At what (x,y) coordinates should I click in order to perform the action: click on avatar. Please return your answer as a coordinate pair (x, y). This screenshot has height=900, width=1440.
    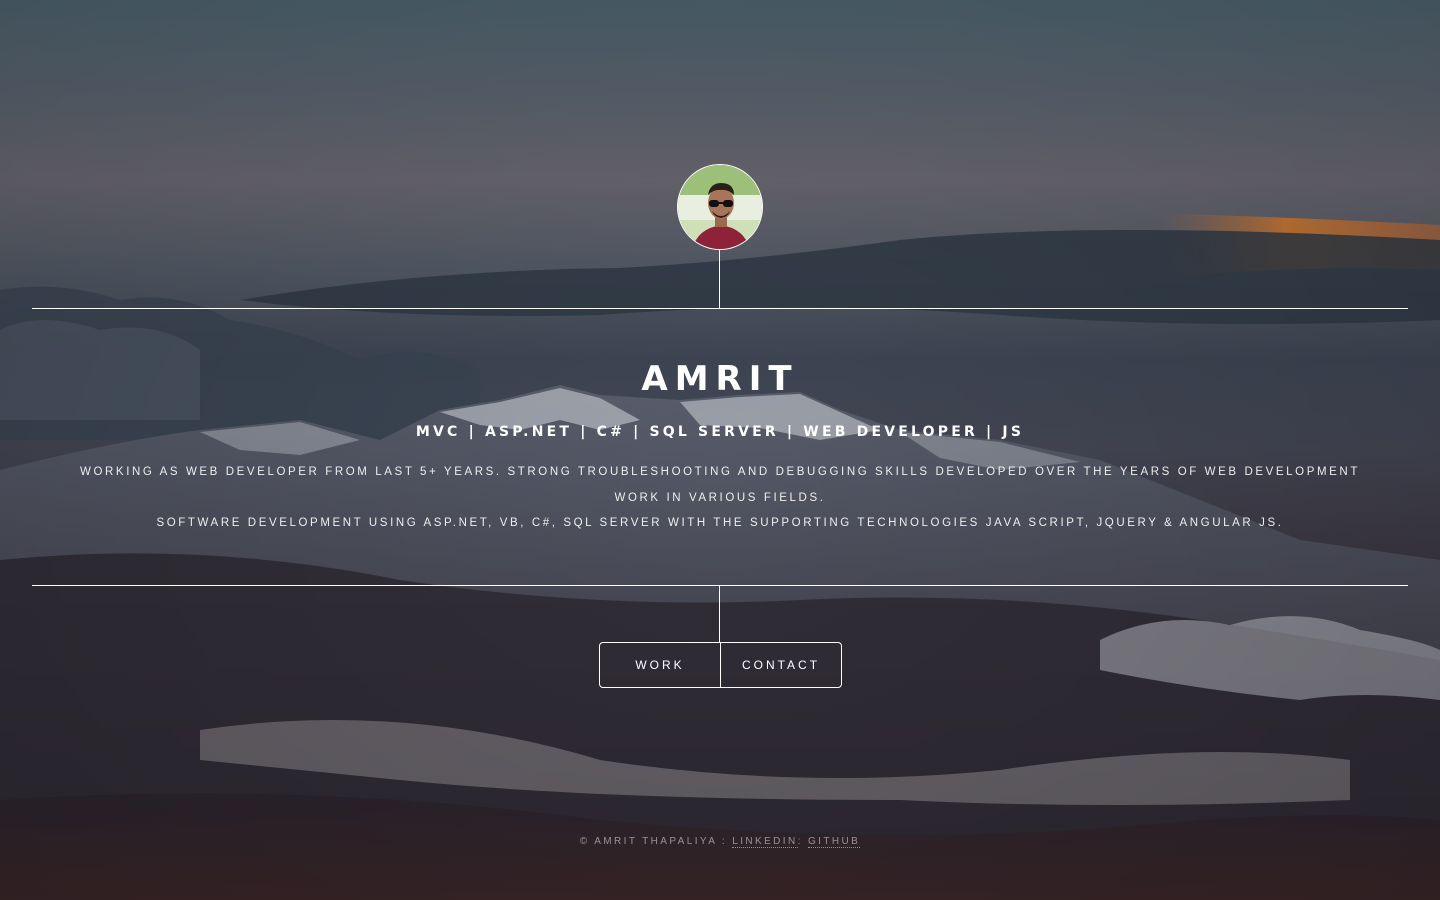
    Looking at the image, I should click on (720, 207).